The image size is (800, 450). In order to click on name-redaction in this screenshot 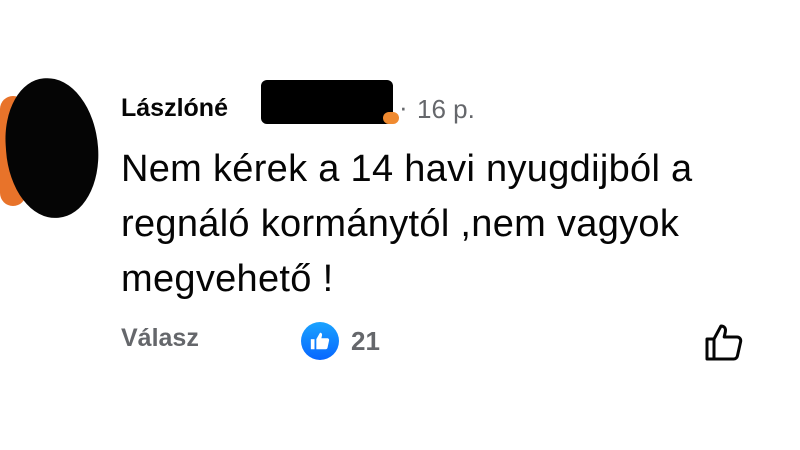, I will do `click(327, 102)`.